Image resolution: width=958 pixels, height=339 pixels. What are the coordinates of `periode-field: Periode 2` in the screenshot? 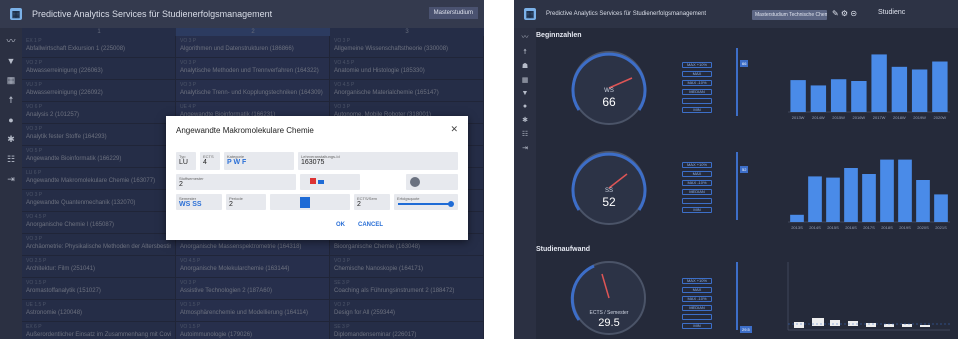 It's located at (246, 202).